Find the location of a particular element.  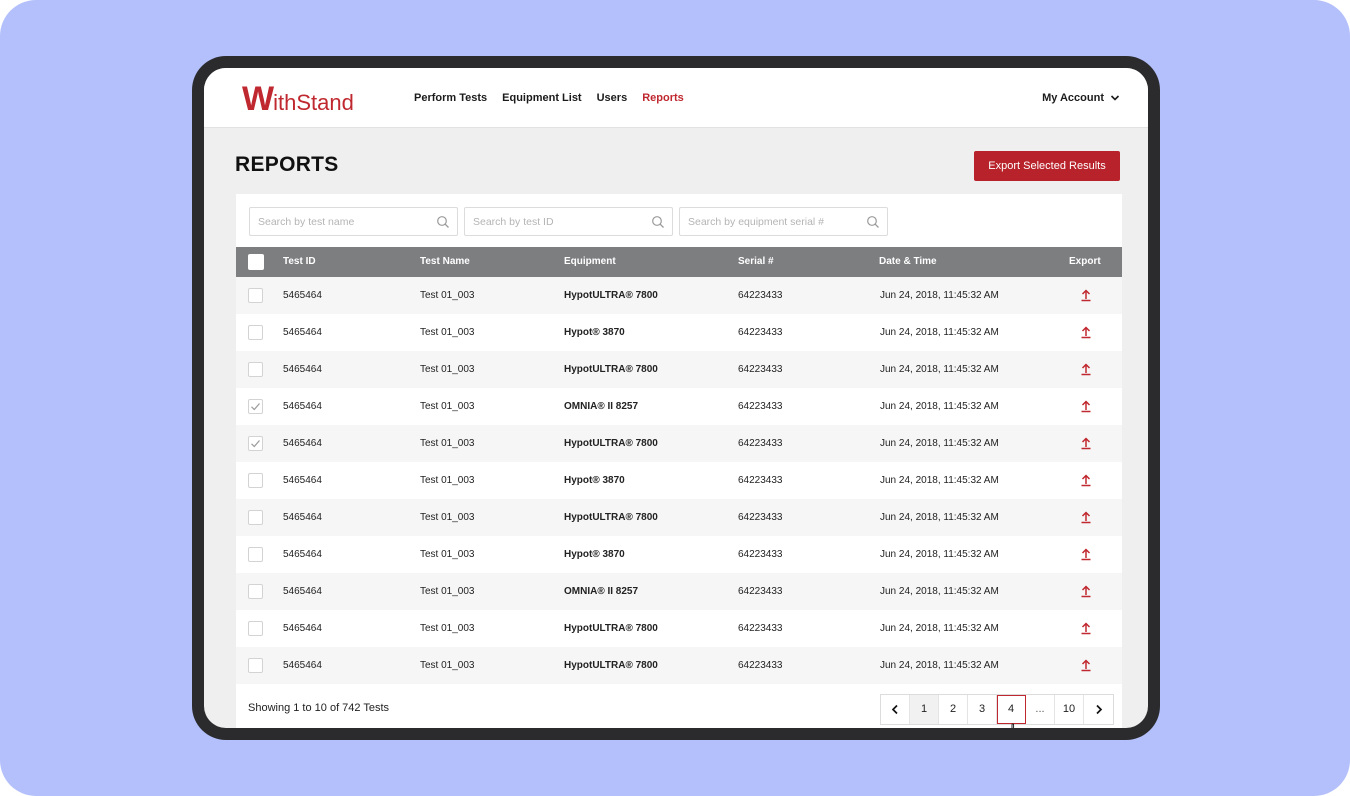

logo-initial: W is located at coordinates (258, 99).